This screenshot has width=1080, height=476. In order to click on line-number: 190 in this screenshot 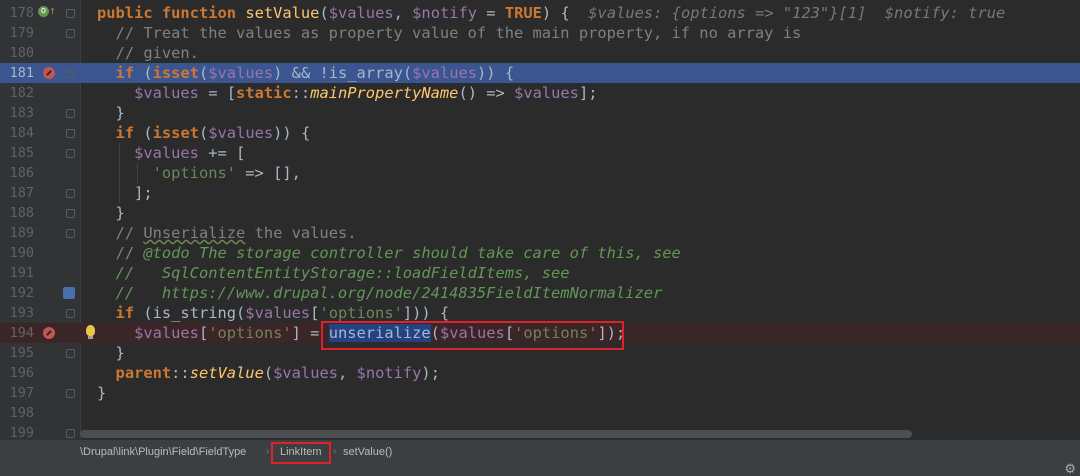, I will do `click(21, 253)`.